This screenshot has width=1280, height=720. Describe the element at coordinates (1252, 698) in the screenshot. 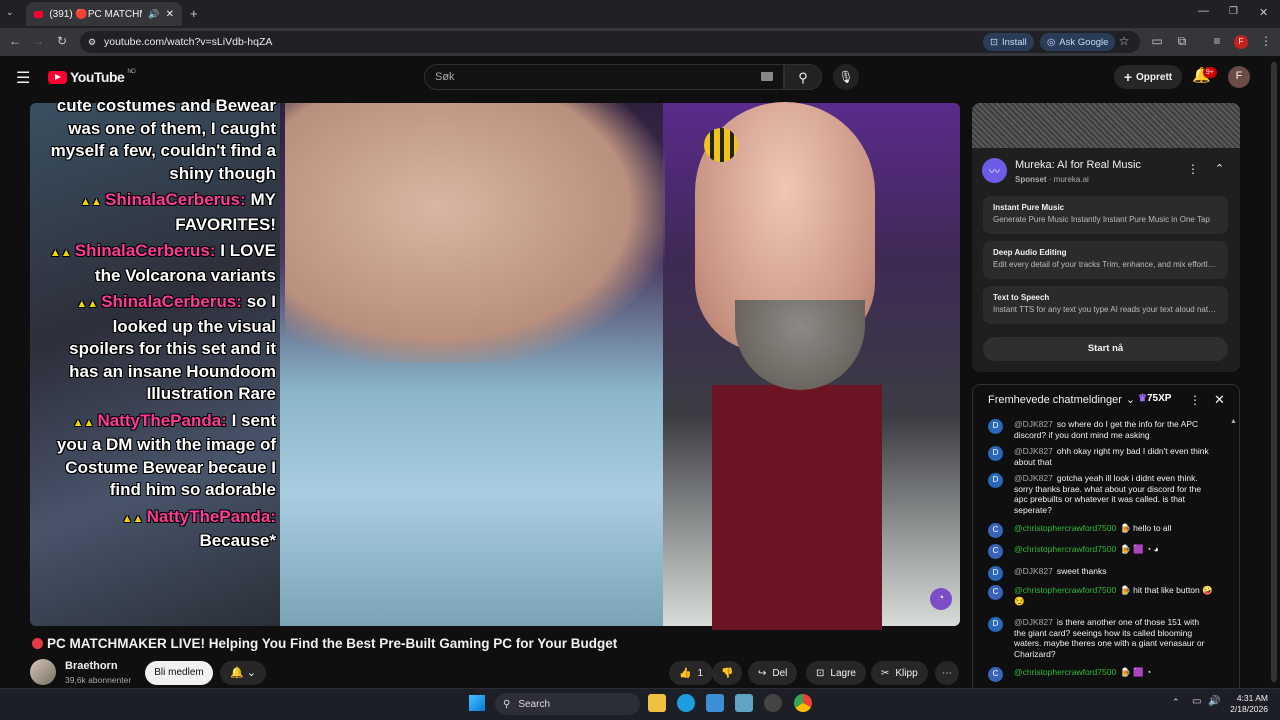

I see `clock-time: 4:31 AM` at that location.